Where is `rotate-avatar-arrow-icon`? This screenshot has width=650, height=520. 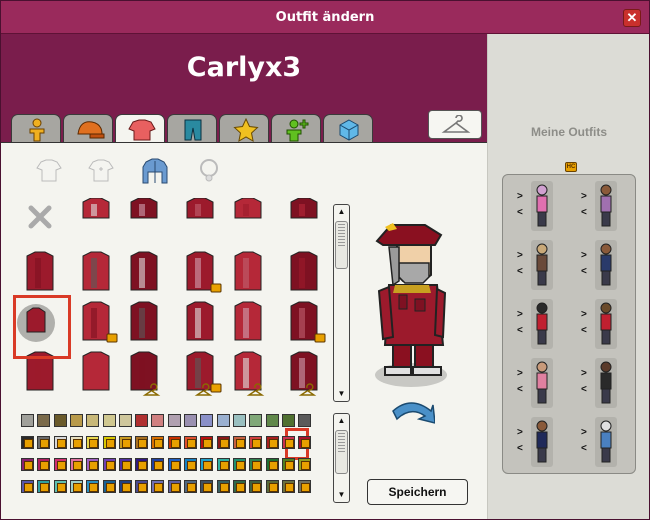
rotate-avatar-arrow-icon is located at coordinates (411, 412).